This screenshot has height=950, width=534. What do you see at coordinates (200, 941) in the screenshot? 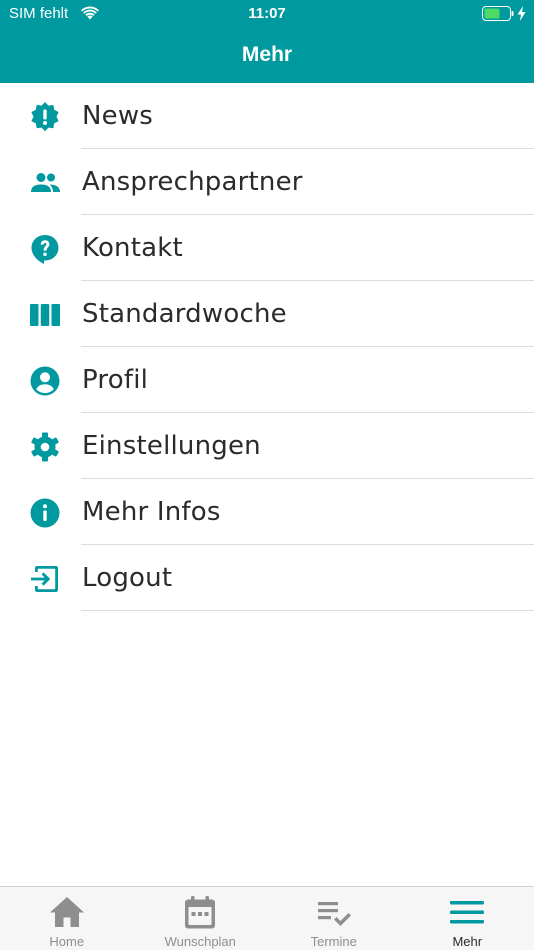
I see `tab-label: Wunschplan` at bounding box center [200, 941].